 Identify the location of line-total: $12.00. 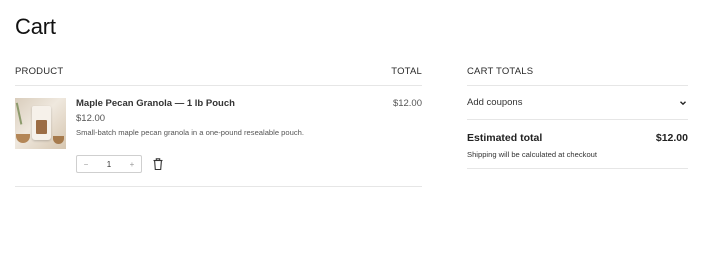
(407, 103).